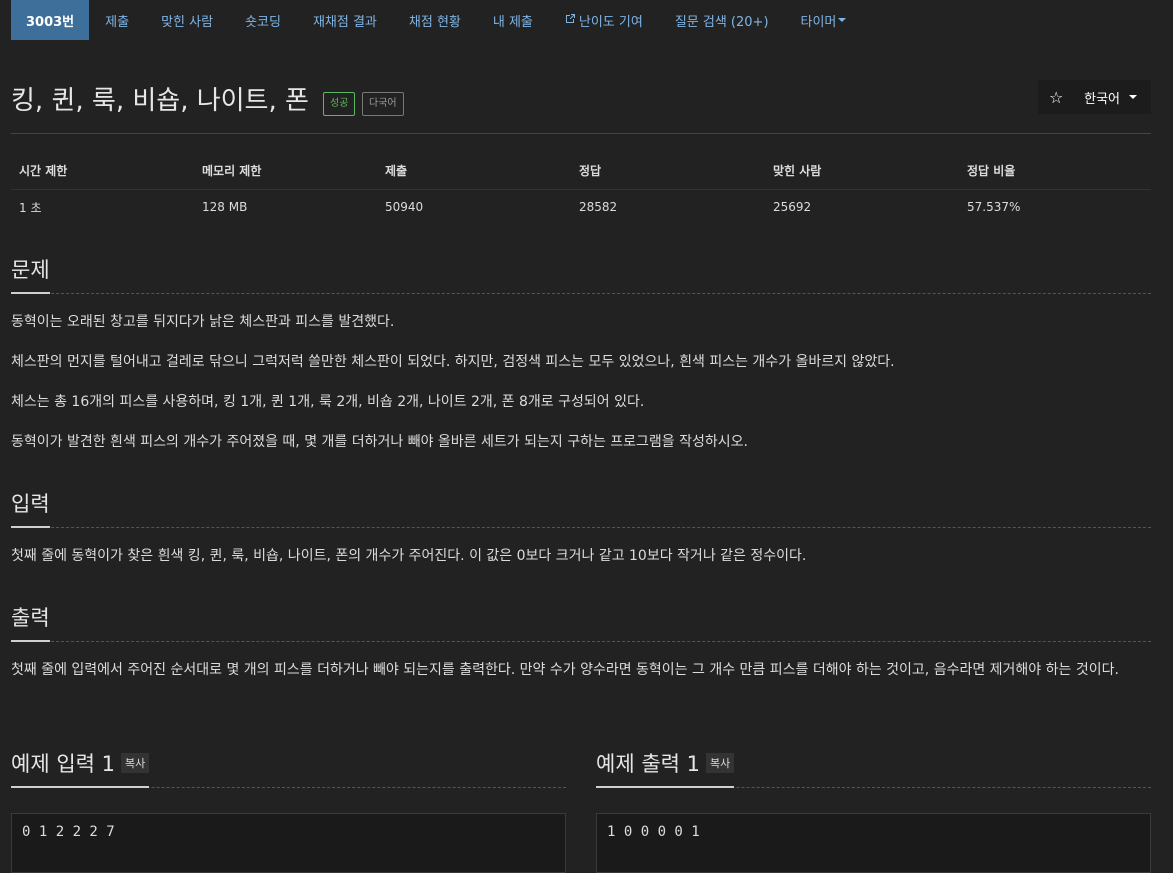 This screenshot has width=1173, height=873. What do you see at coordinates (581, 508) in the screenshot?
I see `input-section-header: 입력` at bounding box center [581, 508].